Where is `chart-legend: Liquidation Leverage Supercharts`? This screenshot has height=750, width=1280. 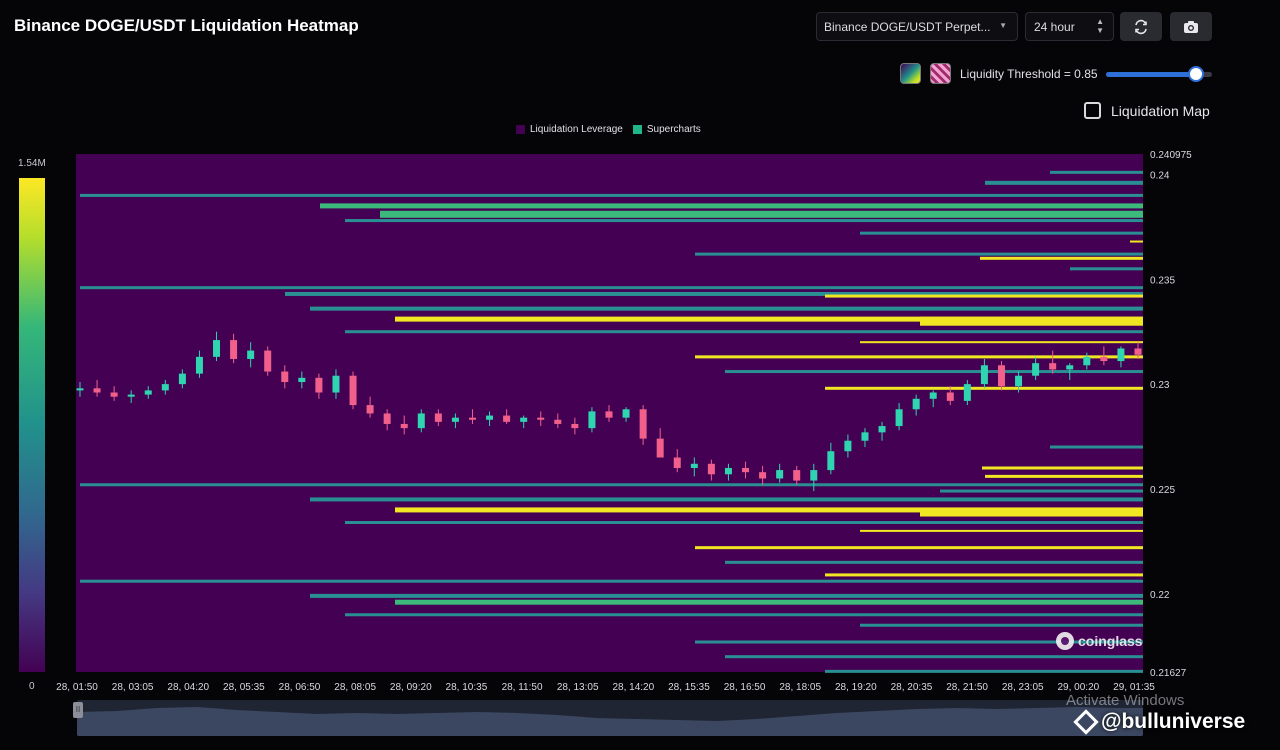
chart-legend: Liquidation Leverage Supercharts is located at coordinates (608, 129).